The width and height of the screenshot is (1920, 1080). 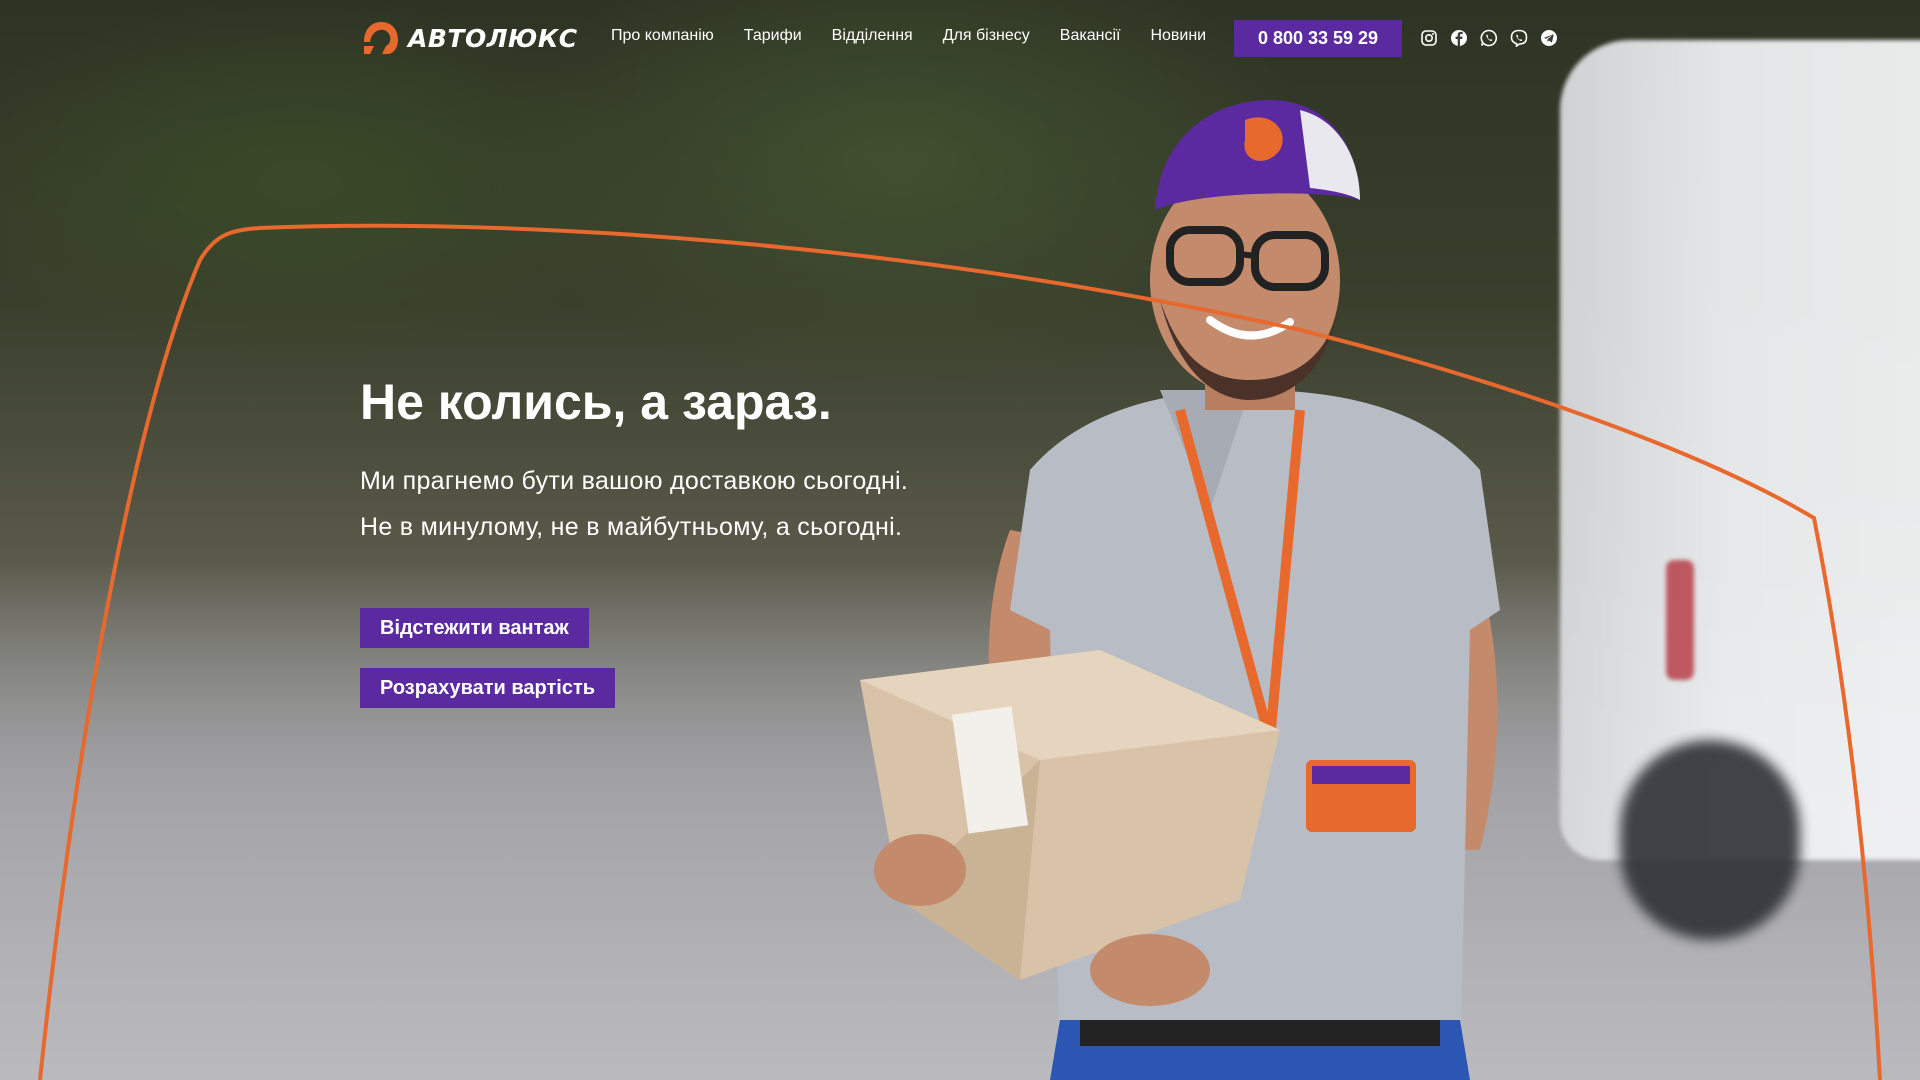 What do you see at coordinates (872, 36) in the screenshot?
I see `nav-item-branches: Відділення` at bounding box center [872, 36].